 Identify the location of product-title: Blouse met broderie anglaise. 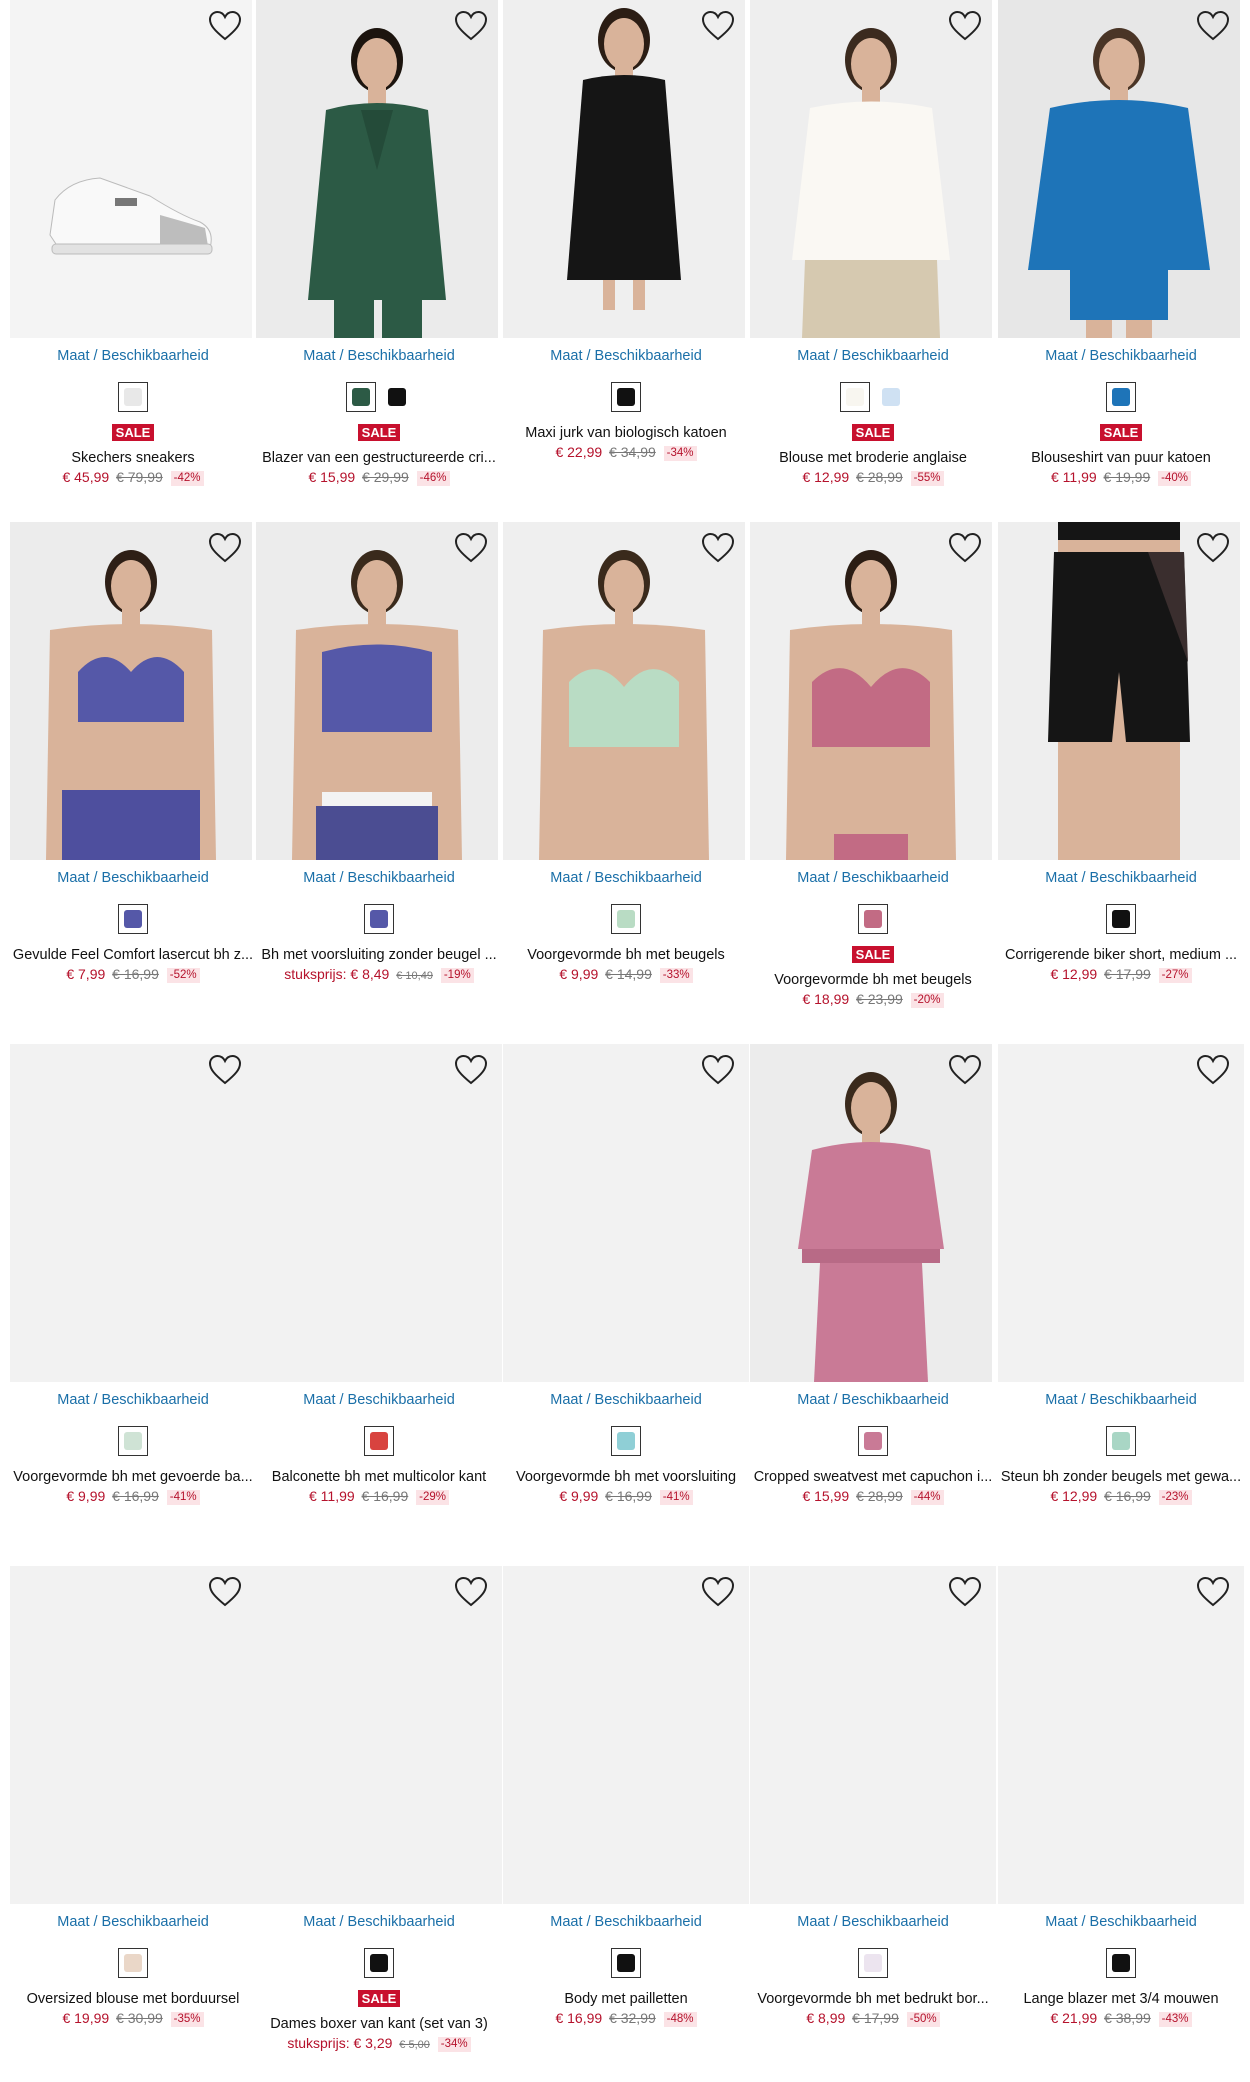
(873, 458).